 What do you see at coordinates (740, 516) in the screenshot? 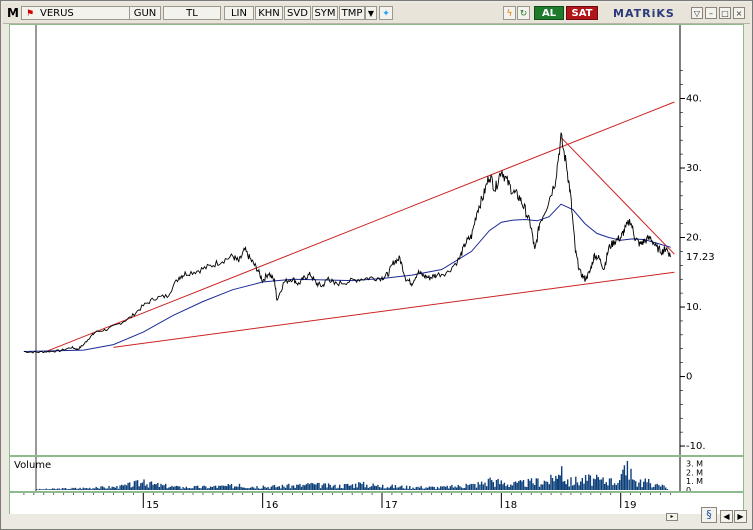
I see `scroll-right-icon: ▶` at bounding box center [740, 516].